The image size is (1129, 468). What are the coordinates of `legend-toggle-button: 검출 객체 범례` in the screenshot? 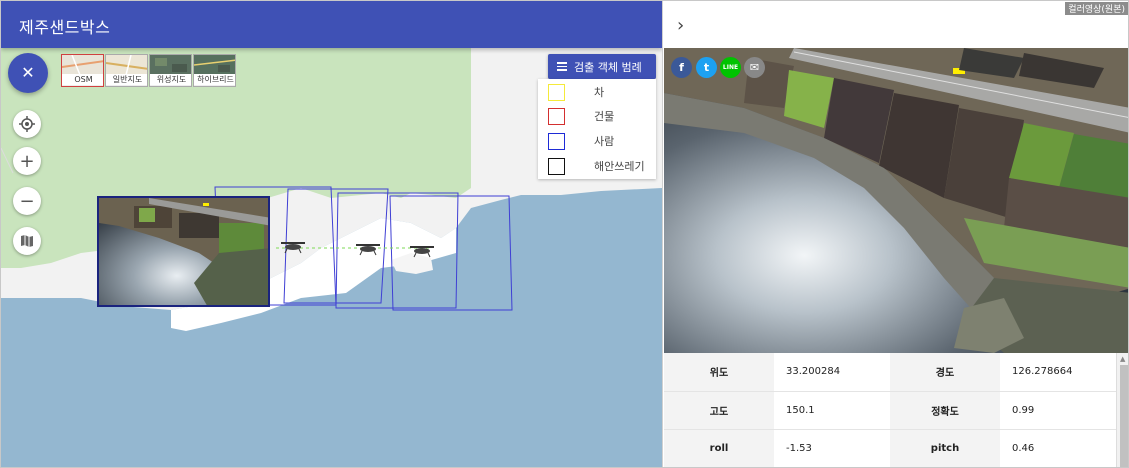 It's located at (602, 66).